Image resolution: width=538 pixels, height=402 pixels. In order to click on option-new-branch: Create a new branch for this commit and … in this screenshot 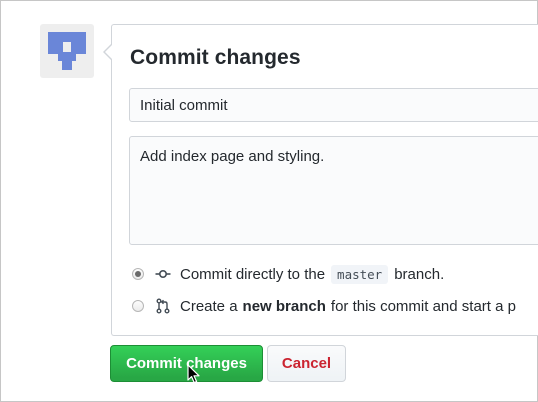, I will do `click(324, 306)`.